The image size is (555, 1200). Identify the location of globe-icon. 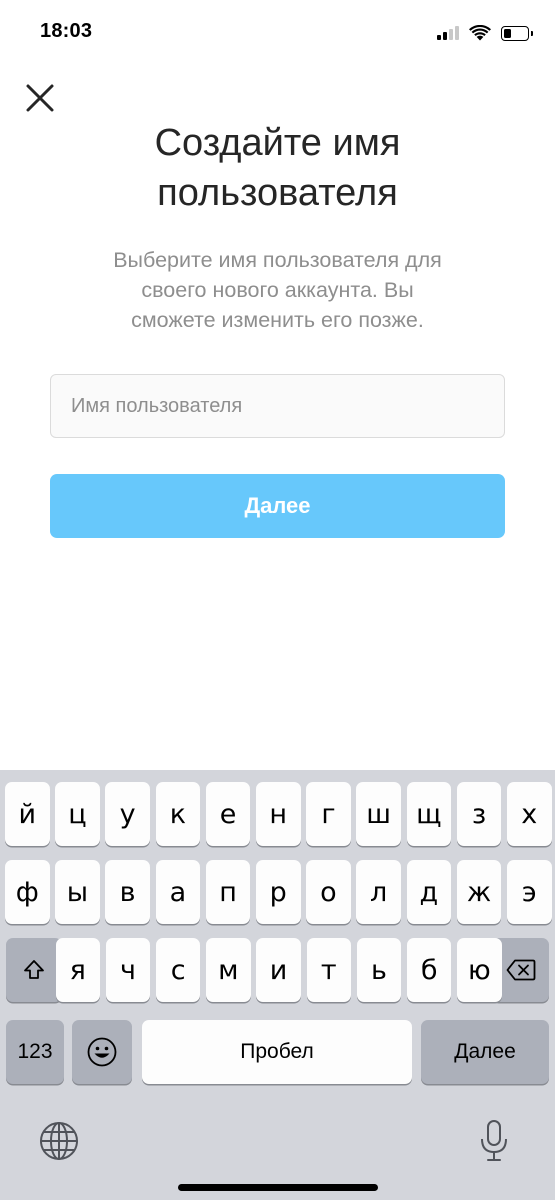
(59, 1141).